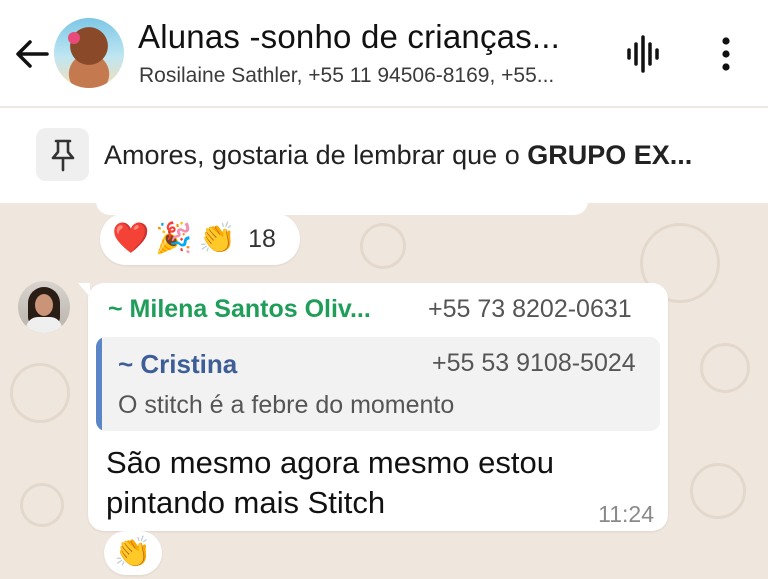 Image resolution: width=768 pixels, height=579 pixels. Describe the element at coordinates (626, 514) in the screenshot. I see `message-time: 11:24` at that location.